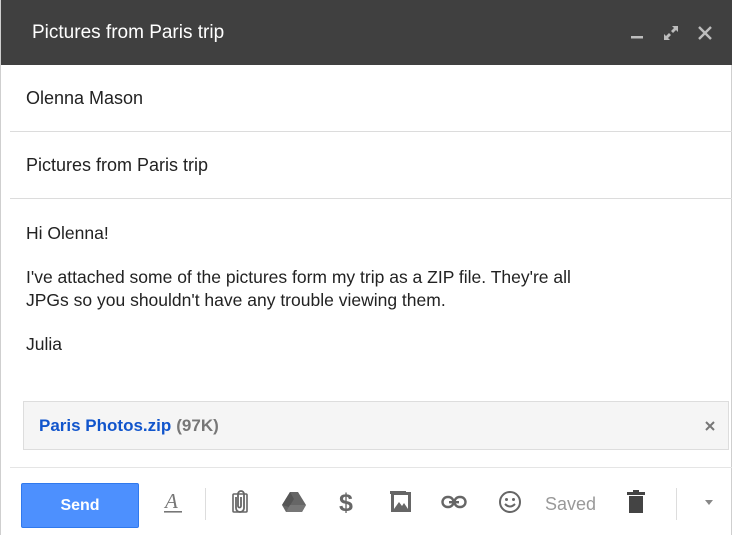 This screenshot has height=535, width=732. Describe the element at coordinates (128, 32) in the screenshot. I see `compose-title: Pictures from Paris trip` at that location.